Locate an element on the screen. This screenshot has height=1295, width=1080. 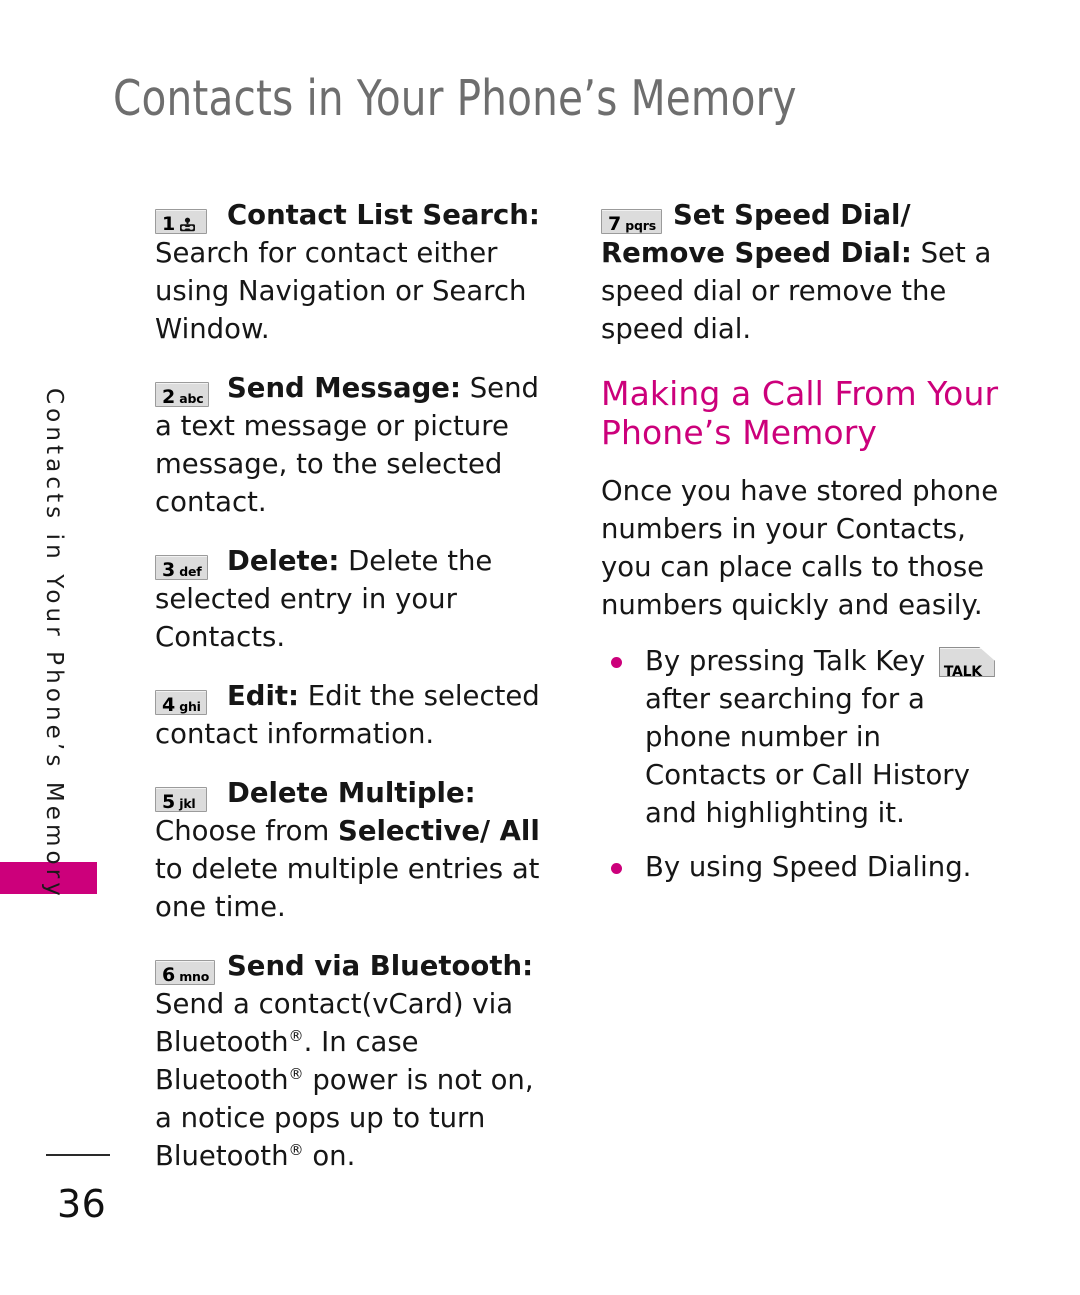
key-graphic: 3 def is located at coordinates (181, 567).